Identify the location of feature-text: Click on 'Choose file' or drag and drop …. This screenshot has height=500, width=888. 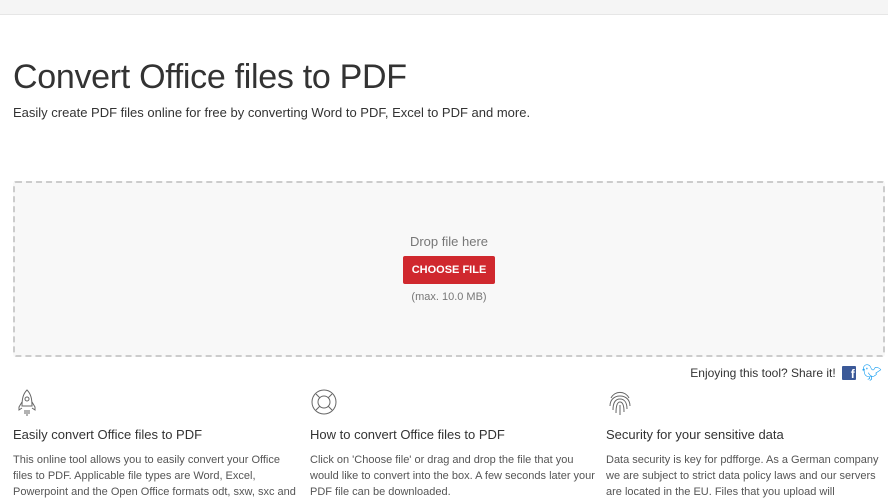
(452, 476).